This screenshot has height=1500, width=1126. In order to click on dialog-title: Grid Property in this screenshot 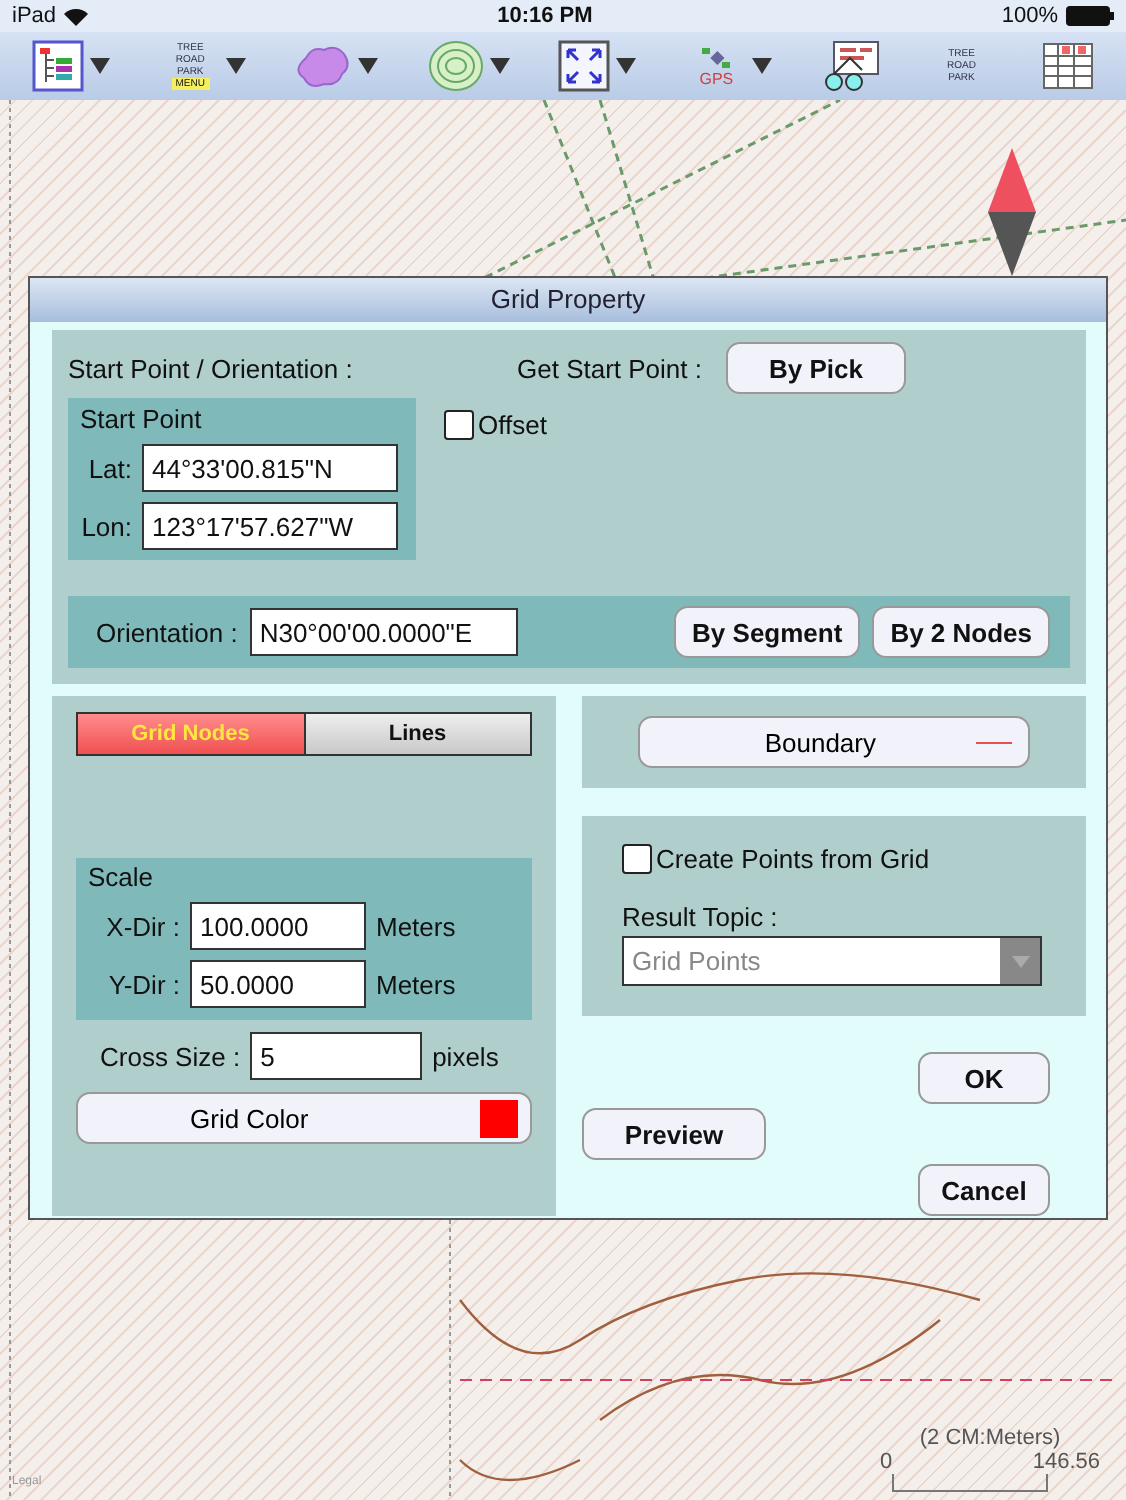, I will do `click(568, 300)`.